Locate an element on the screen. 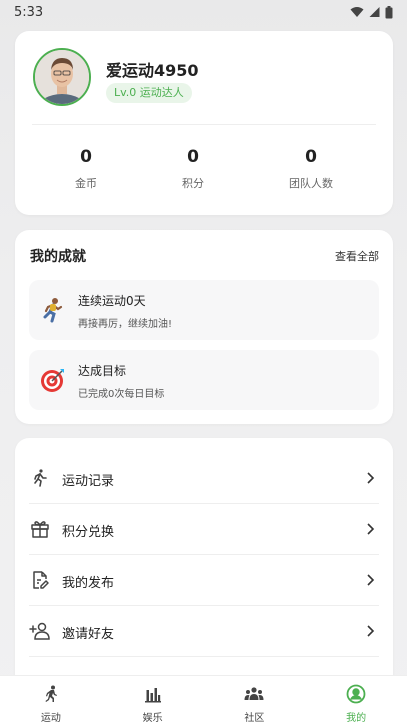 The height and width of the screenshot is (725, 407). divider is located at coordinates (204, 124).